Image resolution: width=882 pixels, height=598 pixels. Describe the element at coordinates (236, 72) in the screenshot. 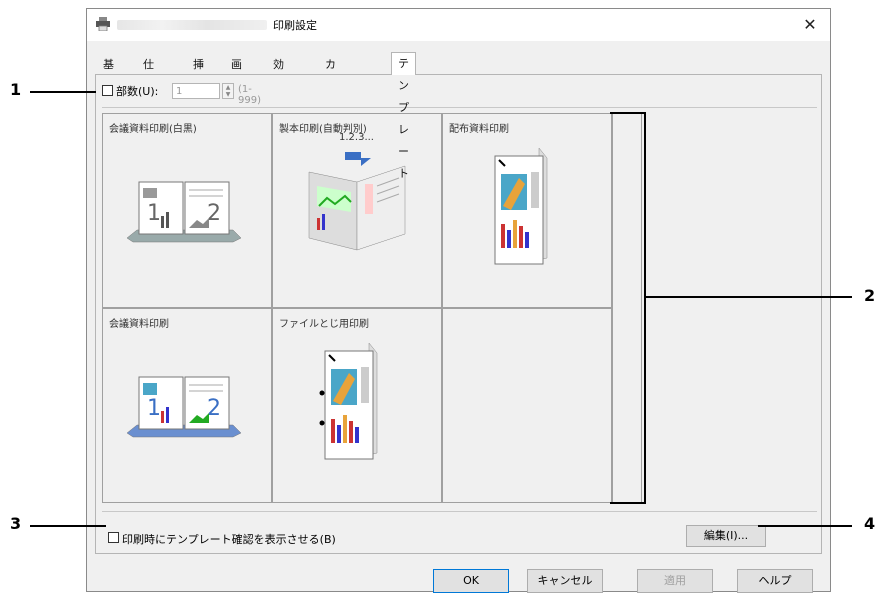

I see `tab-image-quality: 画質` at that location.